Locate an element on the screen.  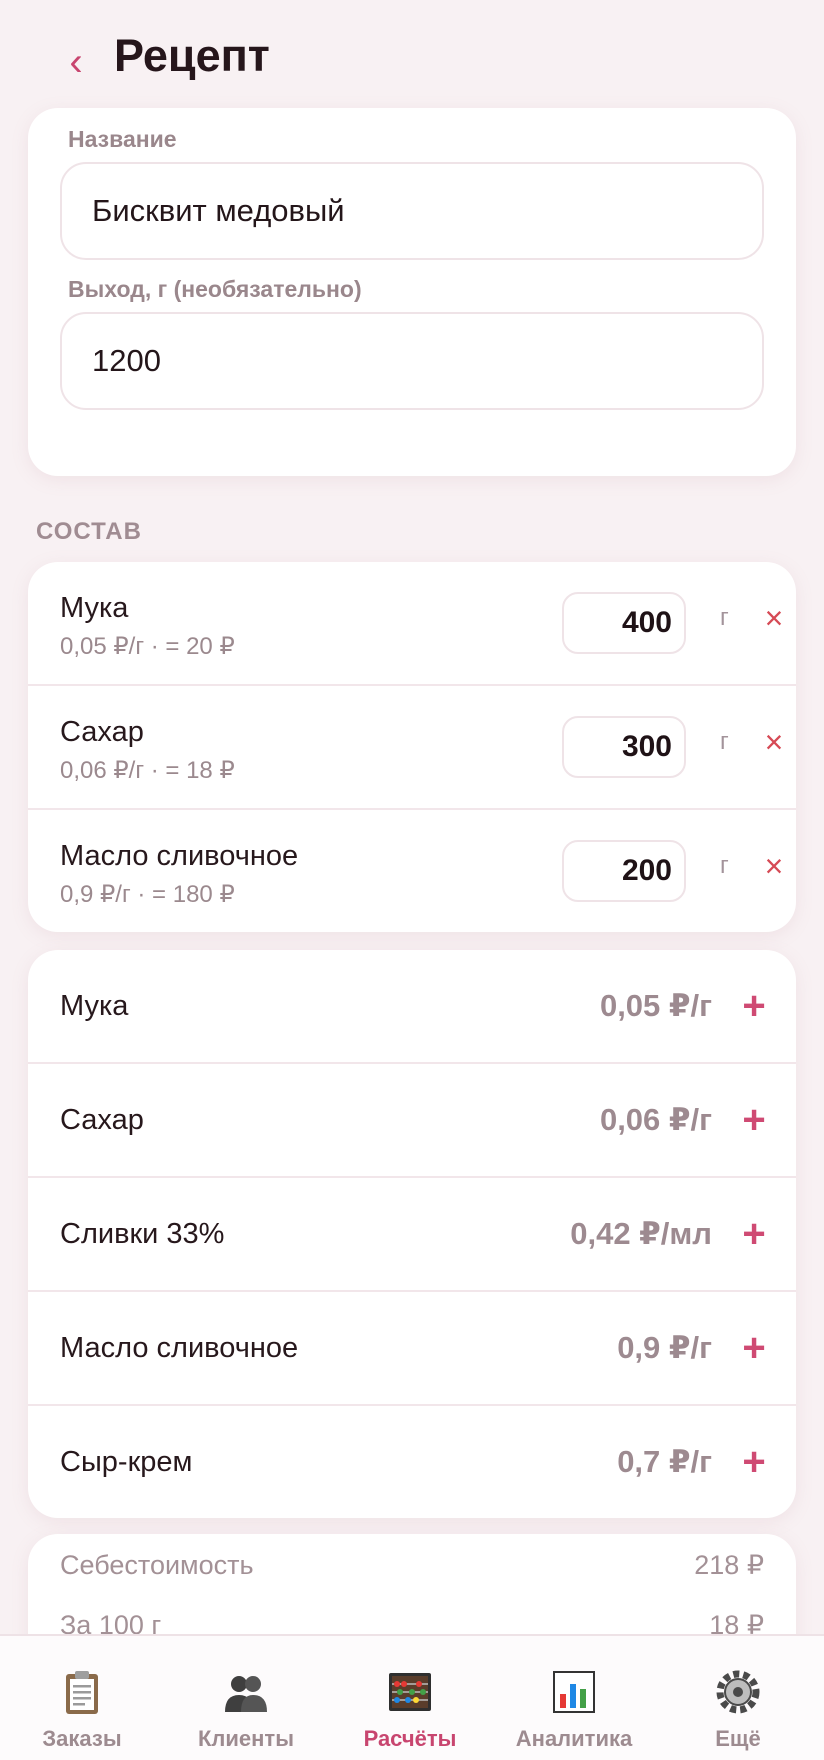
nav-label: Клиенты is located at coordinates (245, 1738).